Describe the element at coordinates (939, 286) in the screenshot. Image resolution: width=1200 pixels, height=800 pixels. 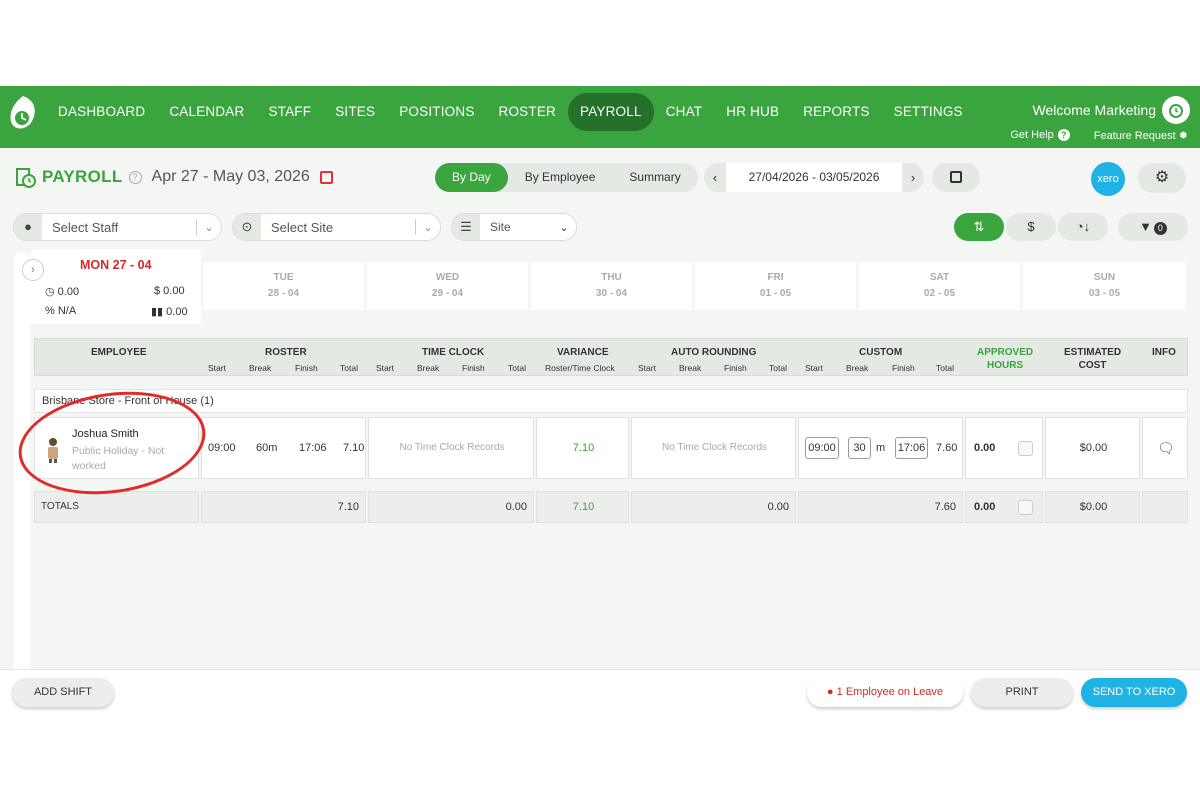
I see `day-card-sat: SAT 02 - 05` at that location.